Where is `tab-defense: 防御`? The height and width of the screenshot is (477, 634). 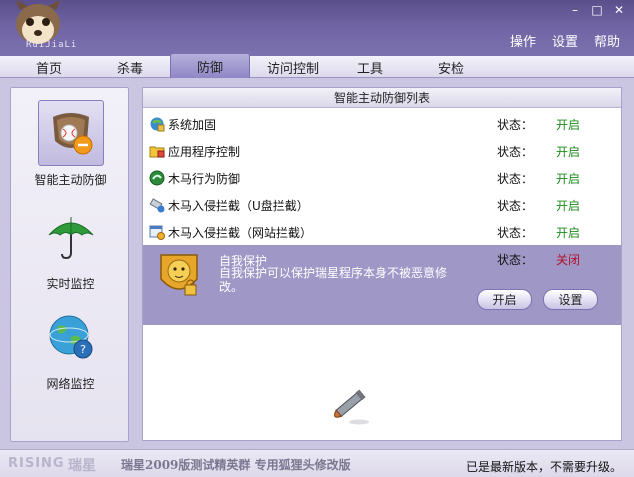
tab-defense: 防御 is located at coordinates (210, 65).